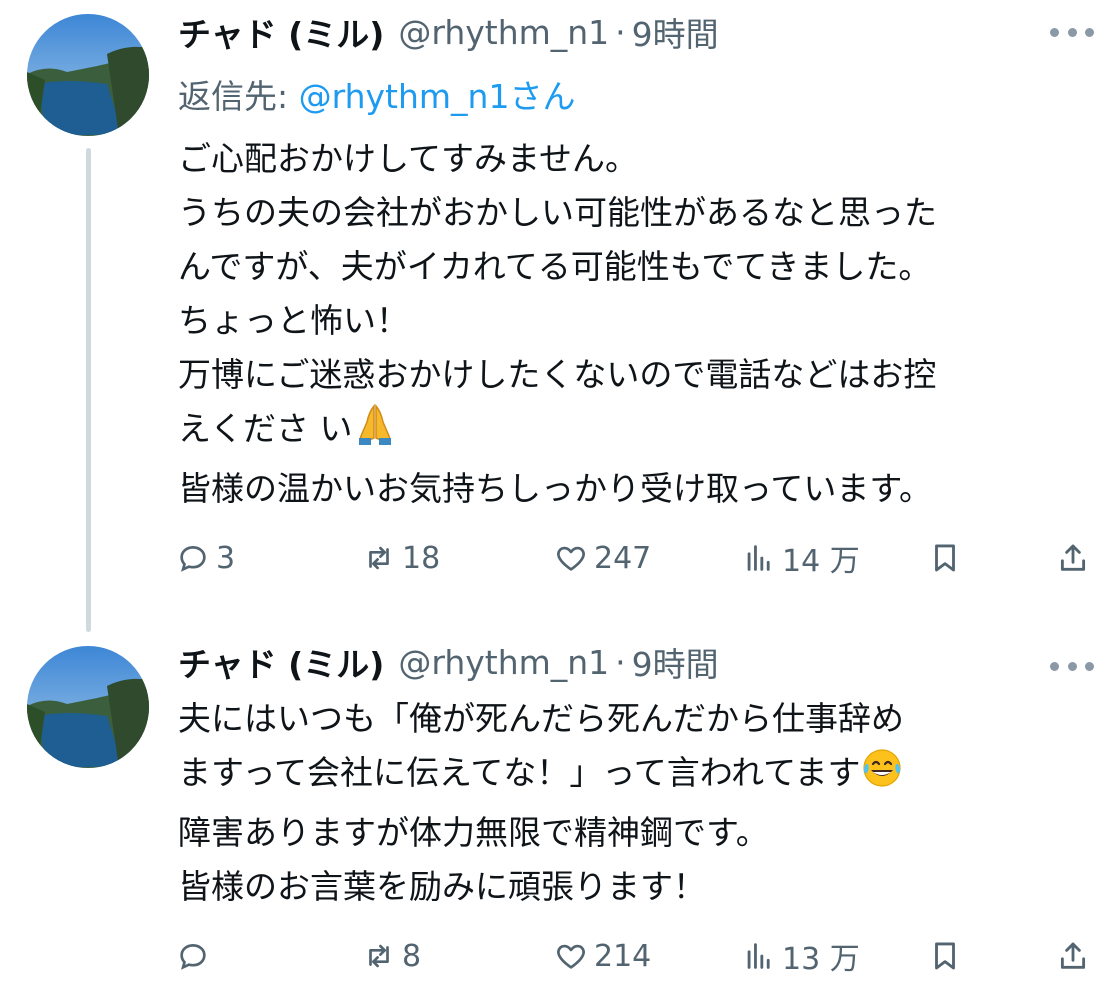  Describe the element at coordinates (293, 320) in the screenshot. I see `text-line: ちょっと怖い！` at that location.